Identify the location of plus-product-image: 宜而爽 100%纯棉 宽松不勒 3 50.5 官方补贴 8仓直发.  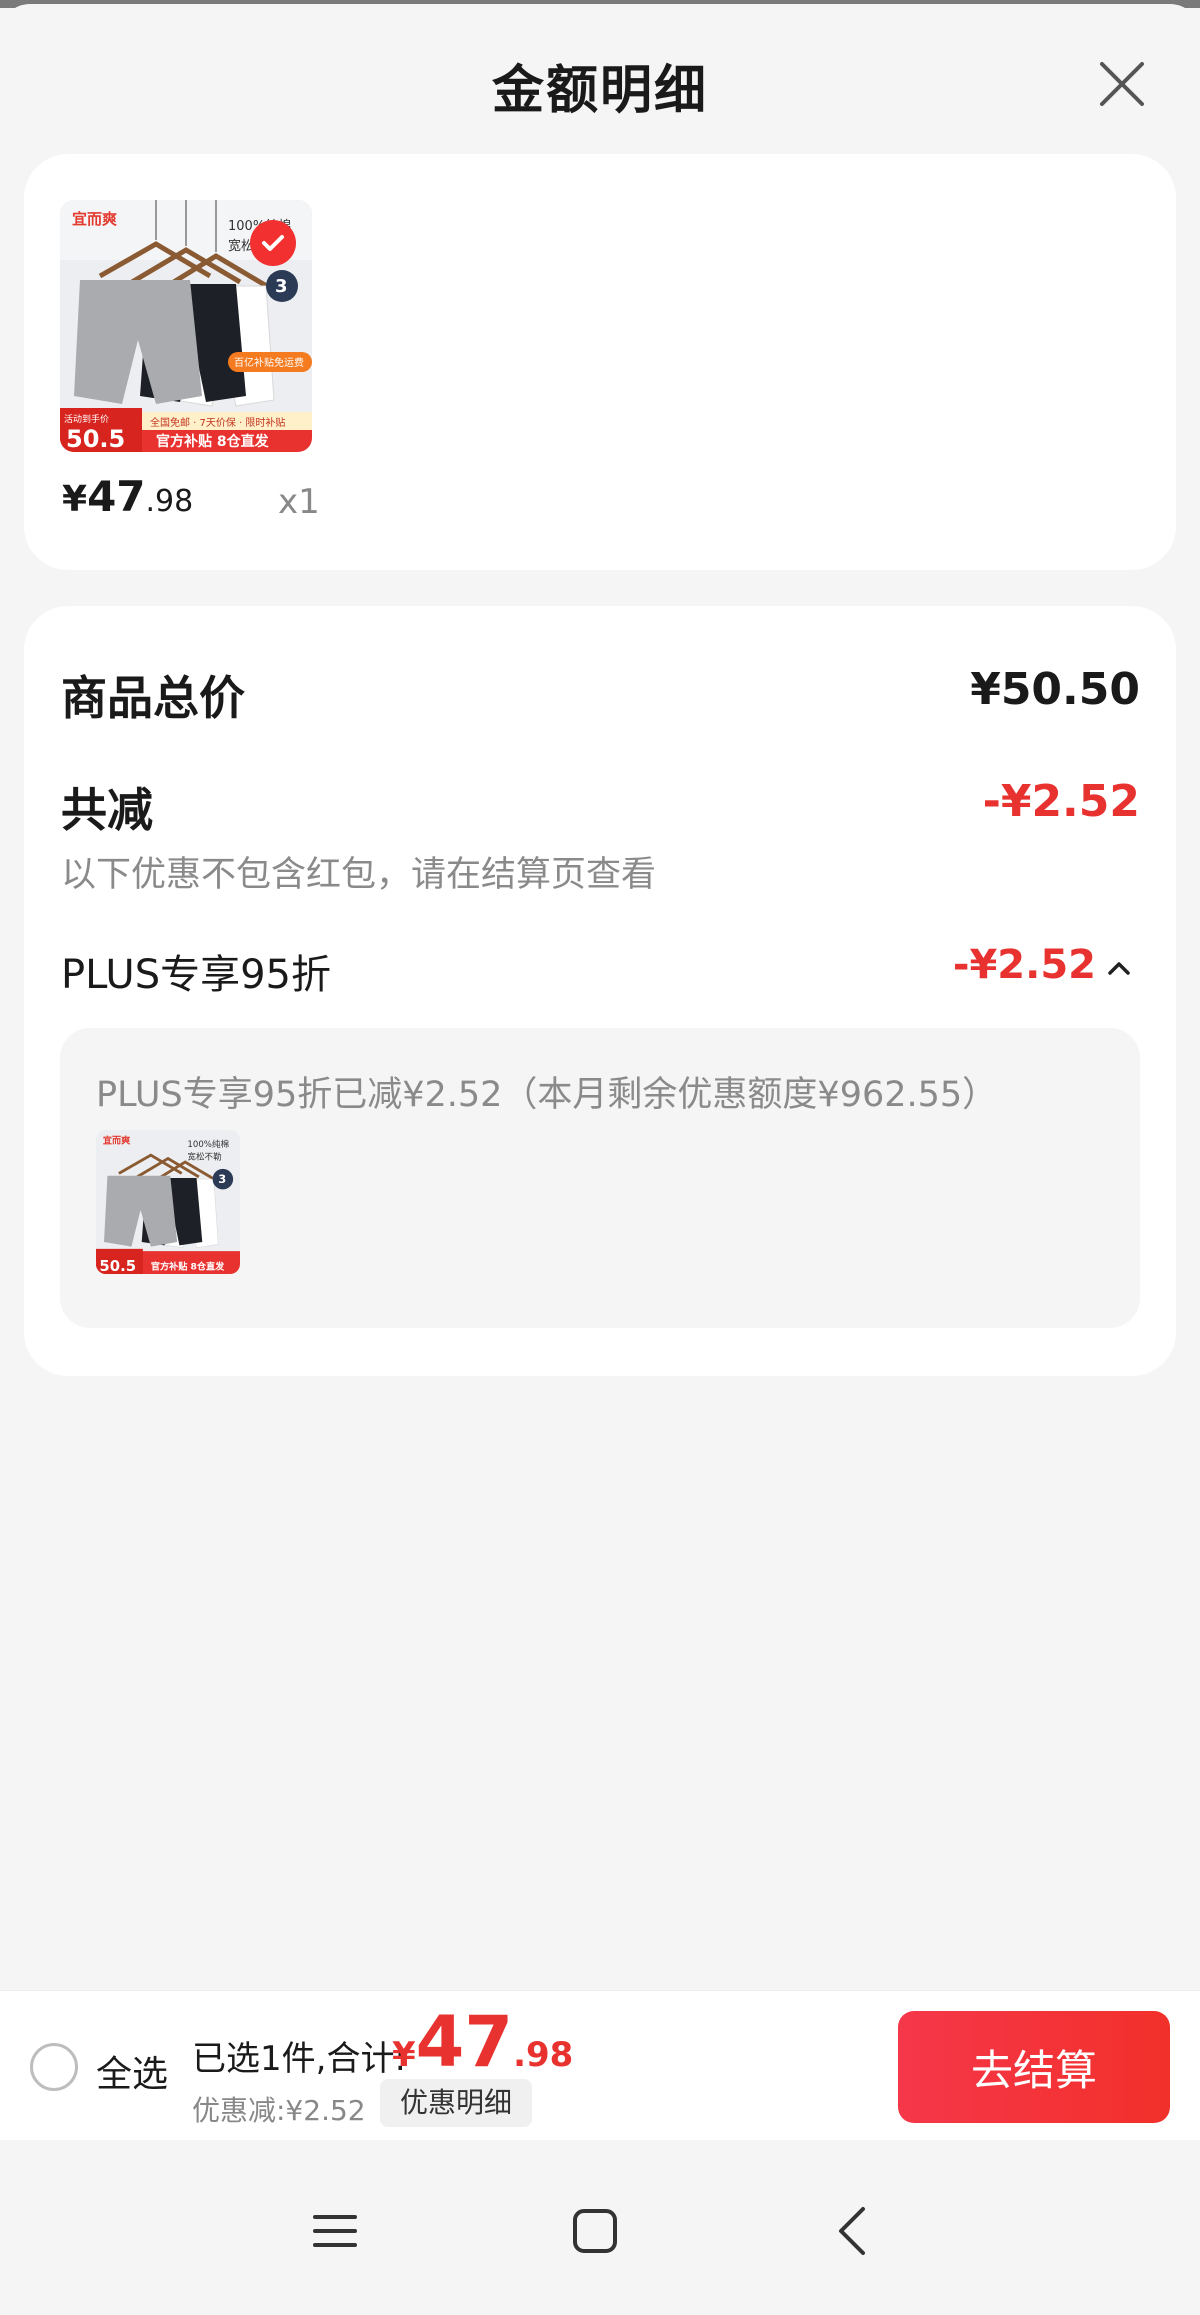
(168, 1202).